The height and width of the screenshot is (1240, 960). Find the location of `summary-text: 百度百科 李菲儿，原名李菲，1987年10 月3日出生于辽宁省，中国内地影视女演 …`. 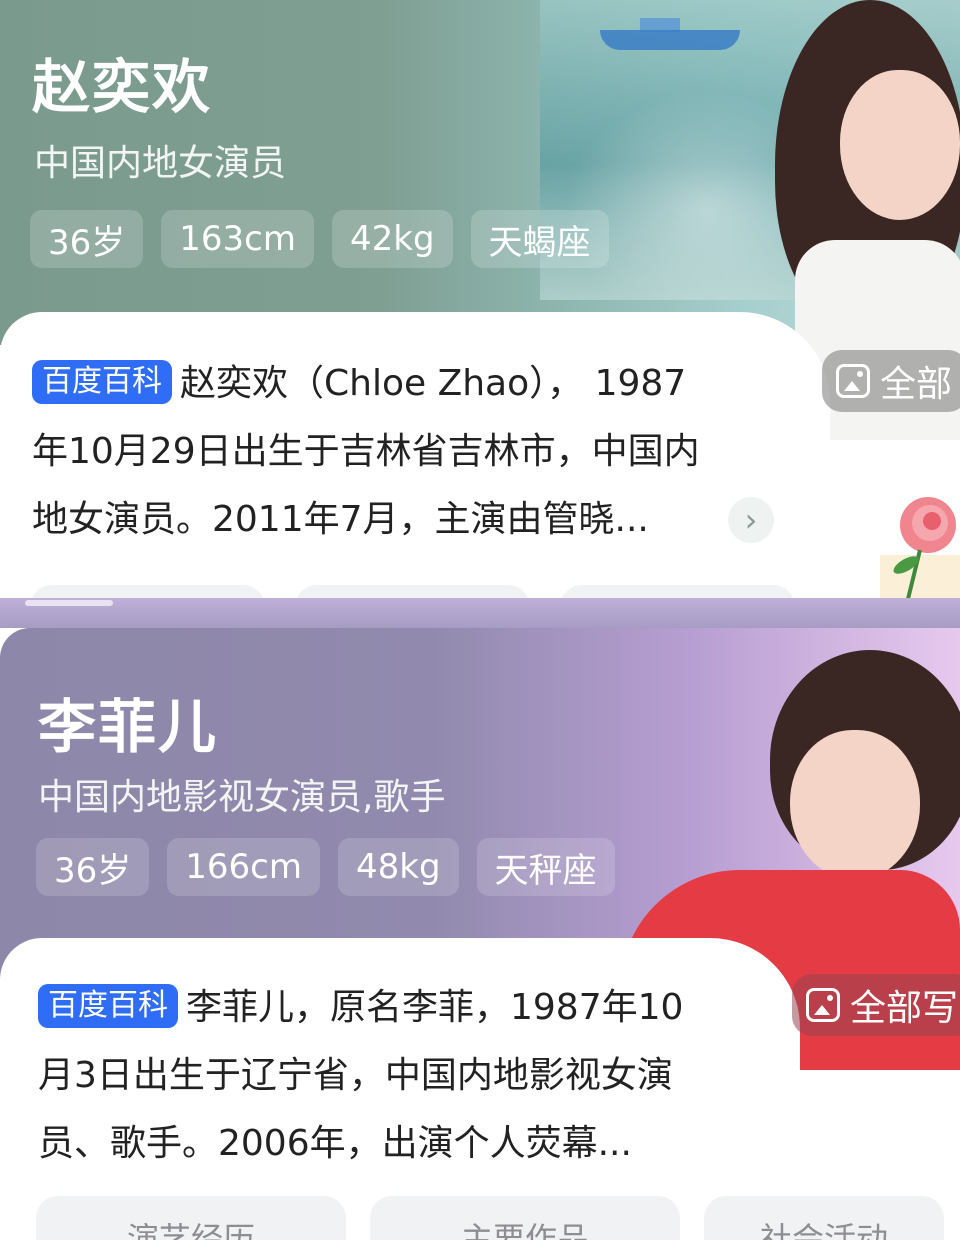

summary-text: 百度百科 李菲儿，原名李菲，1987年10 月3日出生于辽宁省，中国内地影视女演 … is located at coordinates (403, 1076).